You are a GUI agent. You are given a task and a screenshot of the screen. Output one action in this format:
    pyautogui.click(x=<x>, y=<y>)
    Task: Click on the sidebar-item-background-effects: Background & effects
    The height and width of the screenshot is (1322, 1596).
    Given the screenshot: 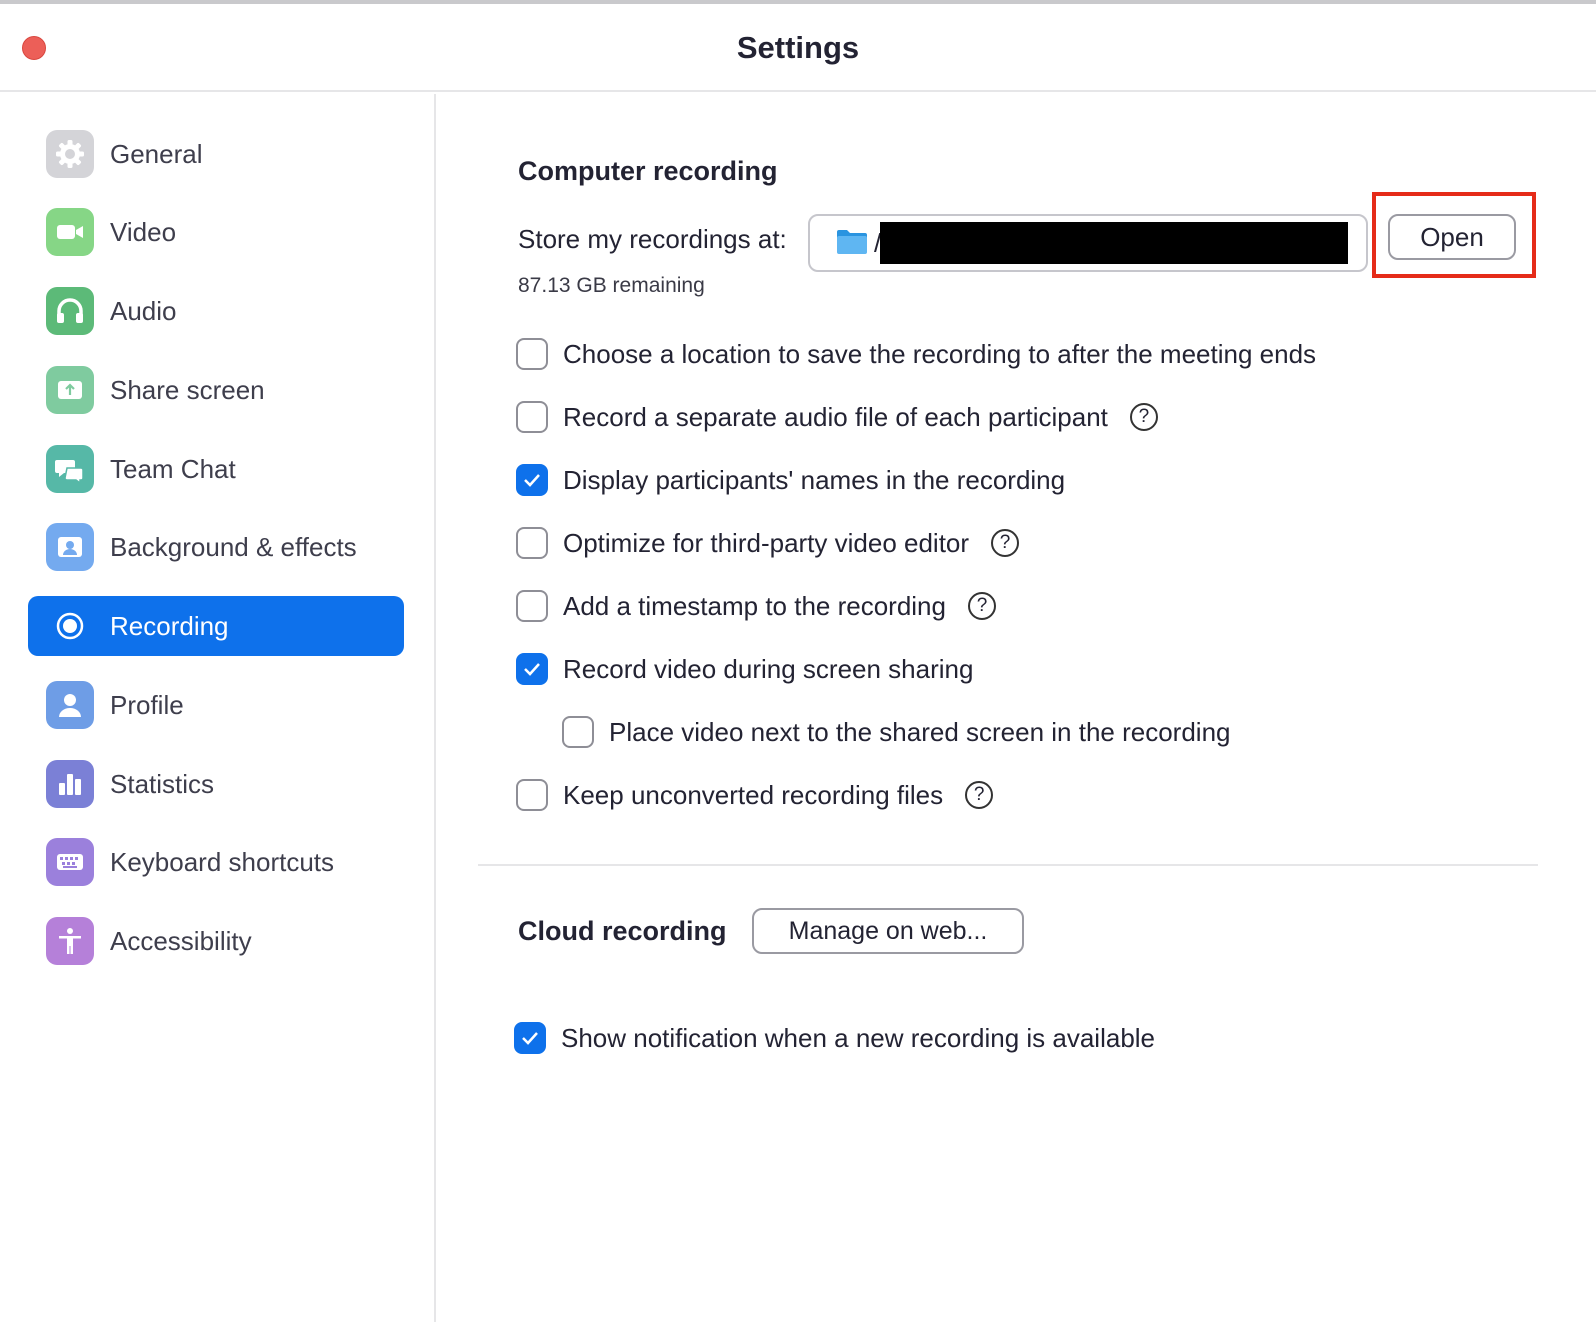 What is the action you would take?
    pyautogui.click(x=216, y=547)
    